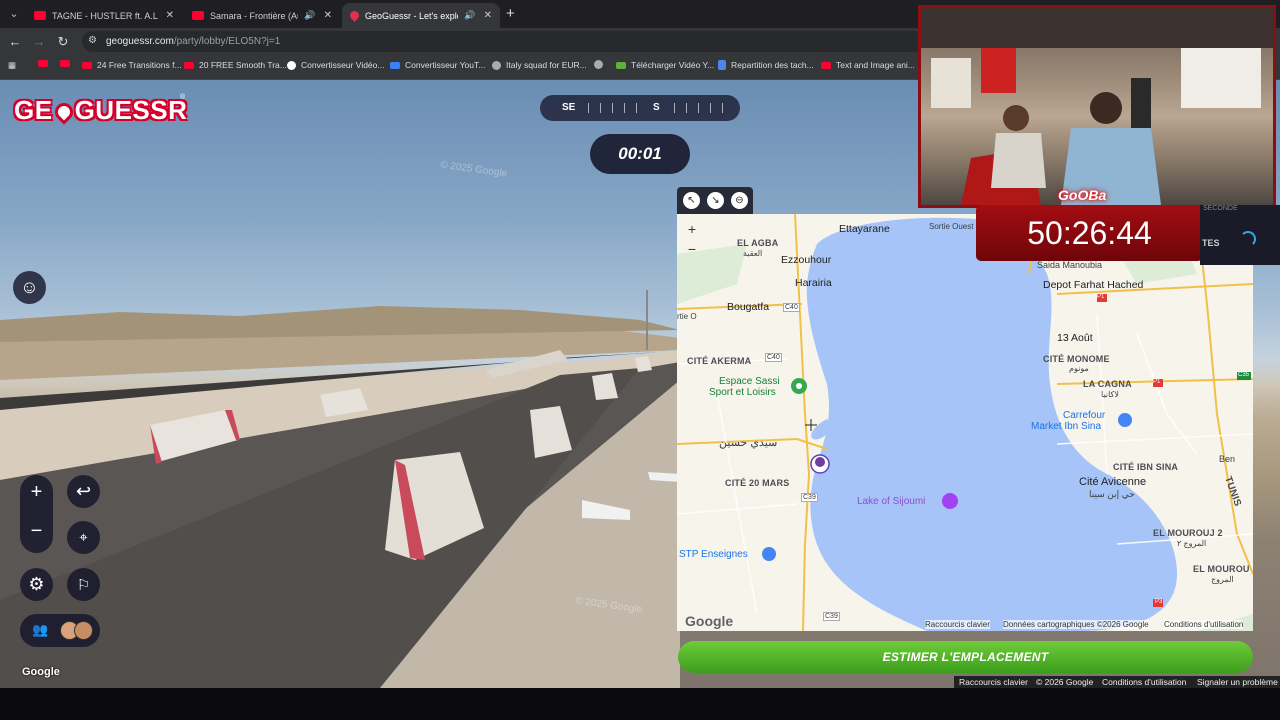 Image resolution: width=1280 pixels, height=720 pixels. What do you see at coordinates (1211, 243) in the screenshot?
I see `strip-text: TES` at bounding box center [1211, 243].